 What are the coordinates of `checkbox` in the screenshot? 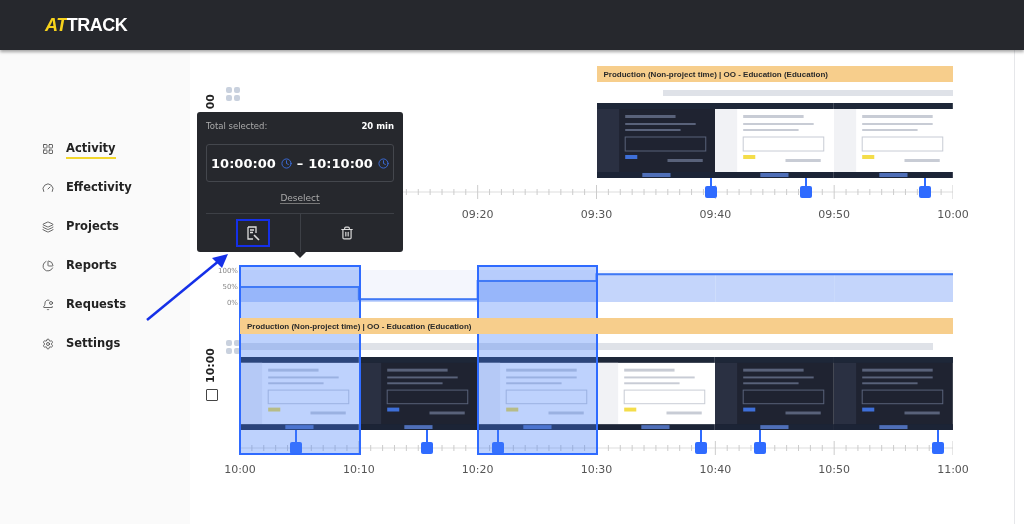 It's located at (212, 395).